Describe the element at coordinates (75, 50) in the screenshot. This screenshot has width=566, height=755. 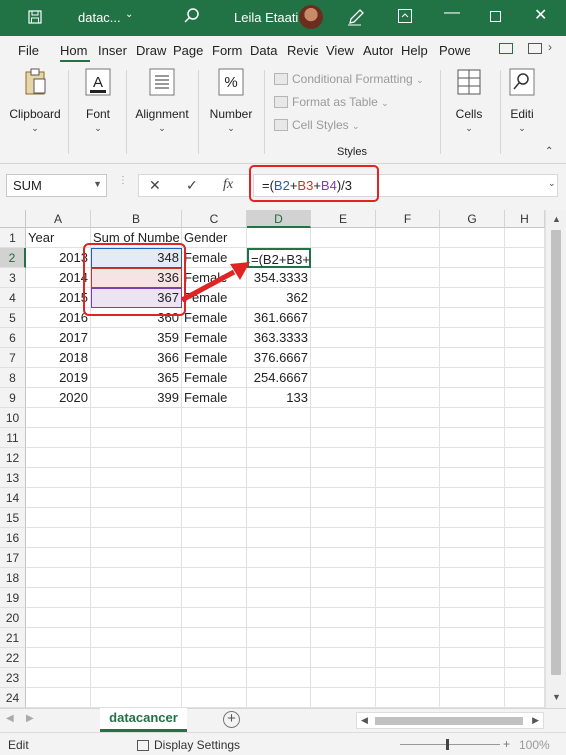
I see `tab-home: Hom` at that location.